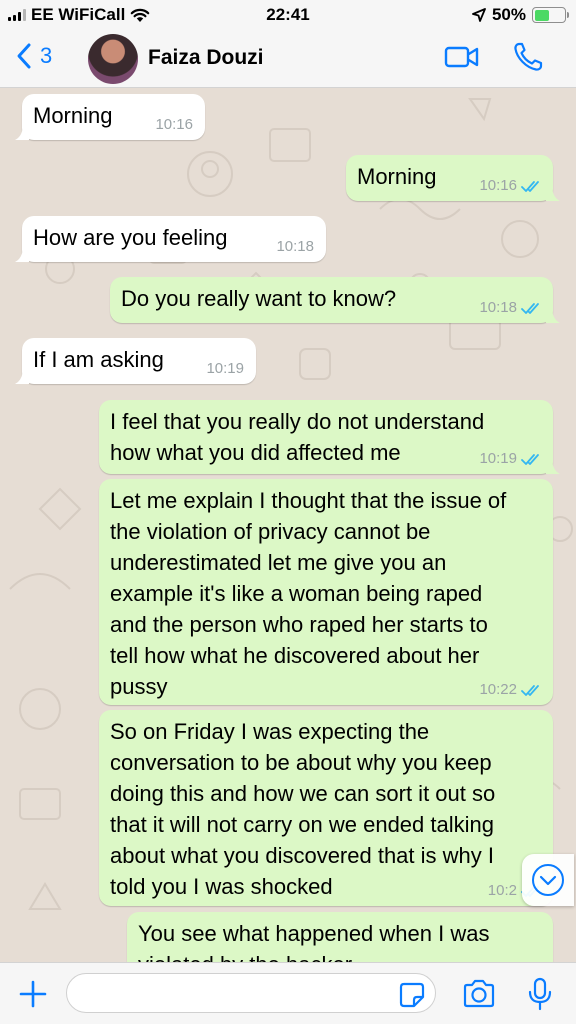 This screenshot has width=576, height=1024. Describe the element at coordinates (259, 298) in the screenshot. I see `message-text: Do you really want to know?` at that location.